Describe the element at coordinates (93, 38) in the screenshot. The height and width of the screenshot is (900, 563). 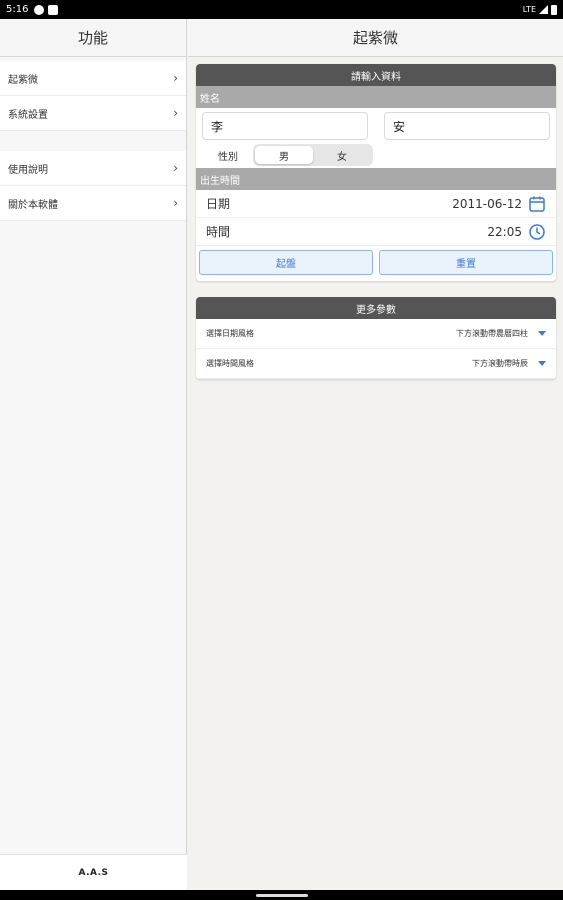
I see `sidebar-title: 功能` at that location.